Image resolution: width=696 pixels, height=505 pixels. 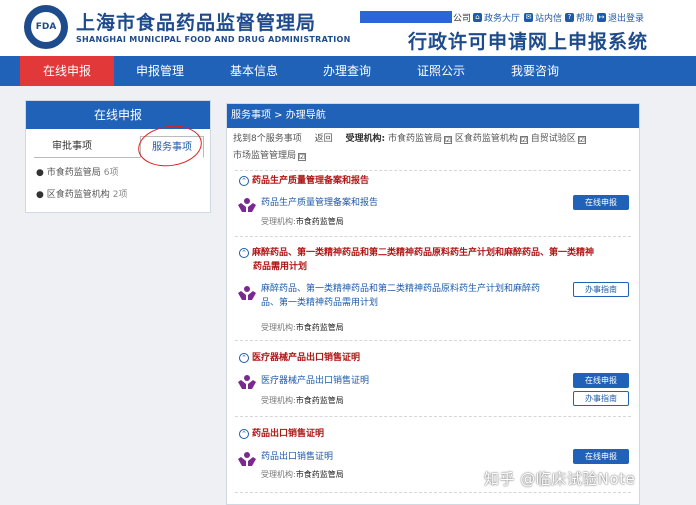 I want to click on link-messages: ✉ 站内信, so click(x=543, y=17).